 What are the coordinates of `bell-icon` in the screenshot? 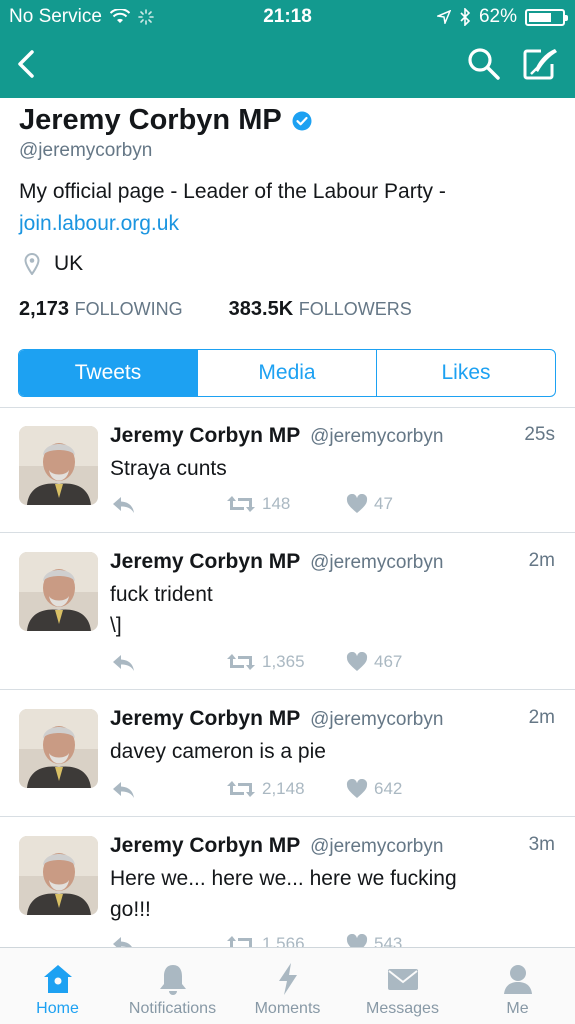 It's located at (173, 980).